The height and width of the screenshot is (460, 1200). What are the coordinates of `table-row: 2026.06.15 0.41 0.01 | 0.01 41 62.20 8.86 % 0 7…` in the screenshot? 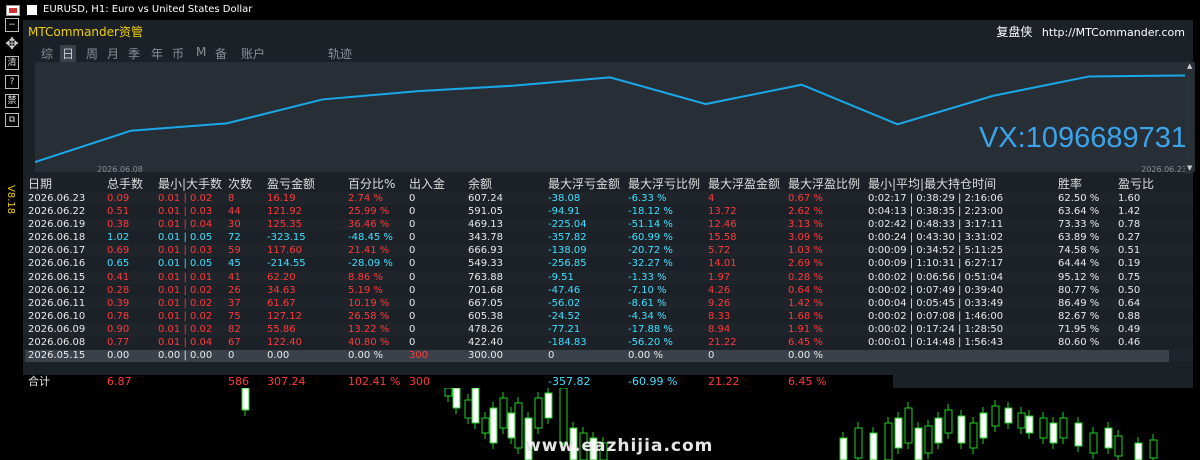 It's located at (608, 277).